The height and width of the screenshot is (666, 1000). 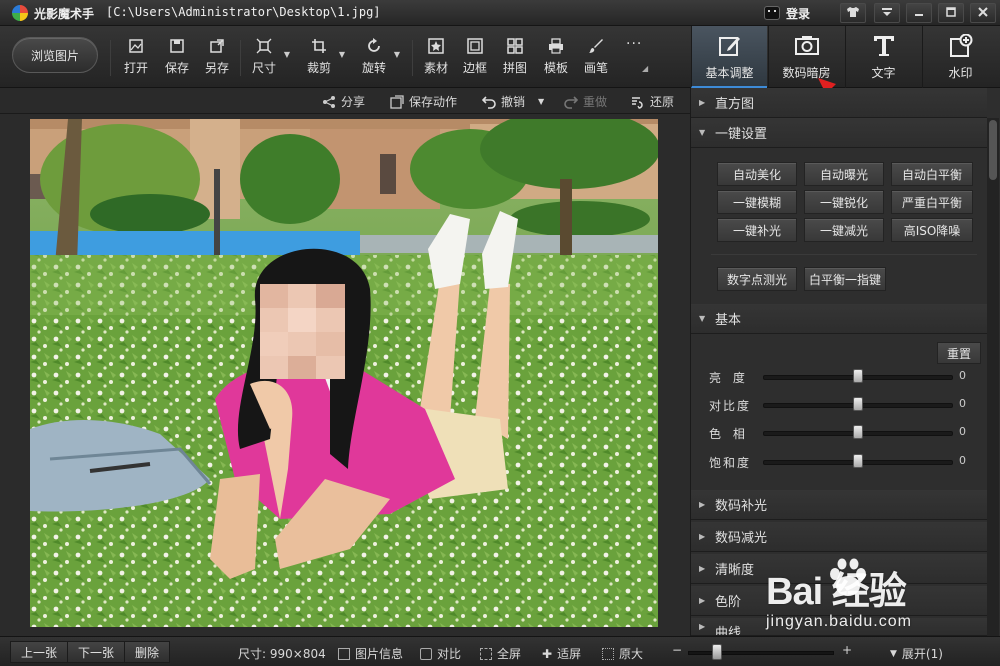 I want to click on section-levels-label: 色阶, so click(x=728, y=602).